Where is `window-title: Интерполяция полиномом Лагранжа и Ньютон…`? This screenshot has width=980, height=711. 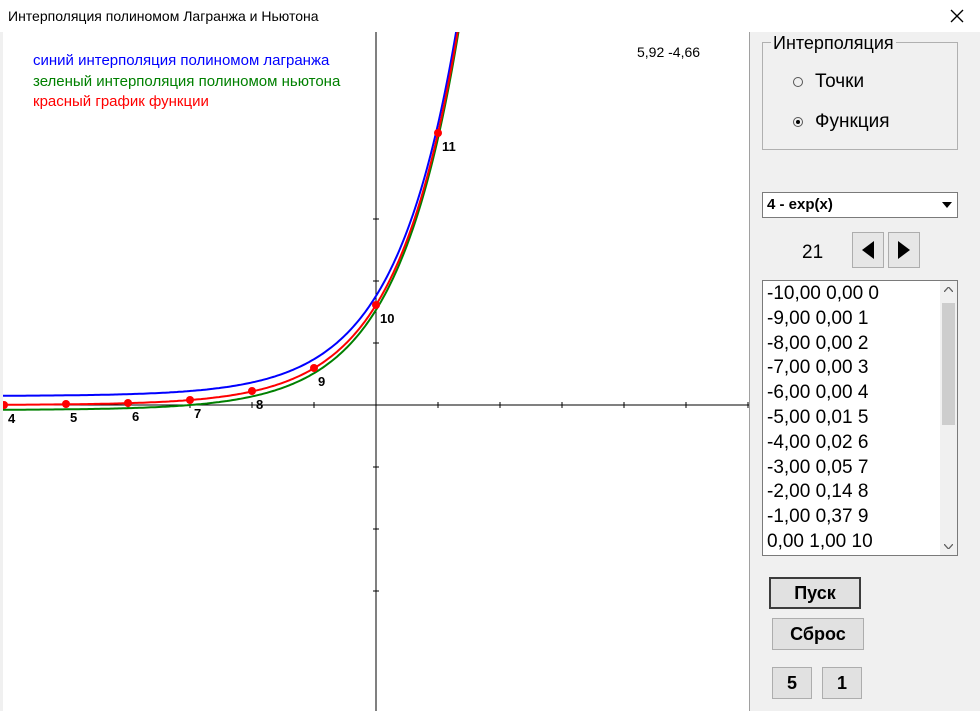
window-title: Интерполяция полиномом Лагранжа и Ньютон… is located at coordinates (163, 16).